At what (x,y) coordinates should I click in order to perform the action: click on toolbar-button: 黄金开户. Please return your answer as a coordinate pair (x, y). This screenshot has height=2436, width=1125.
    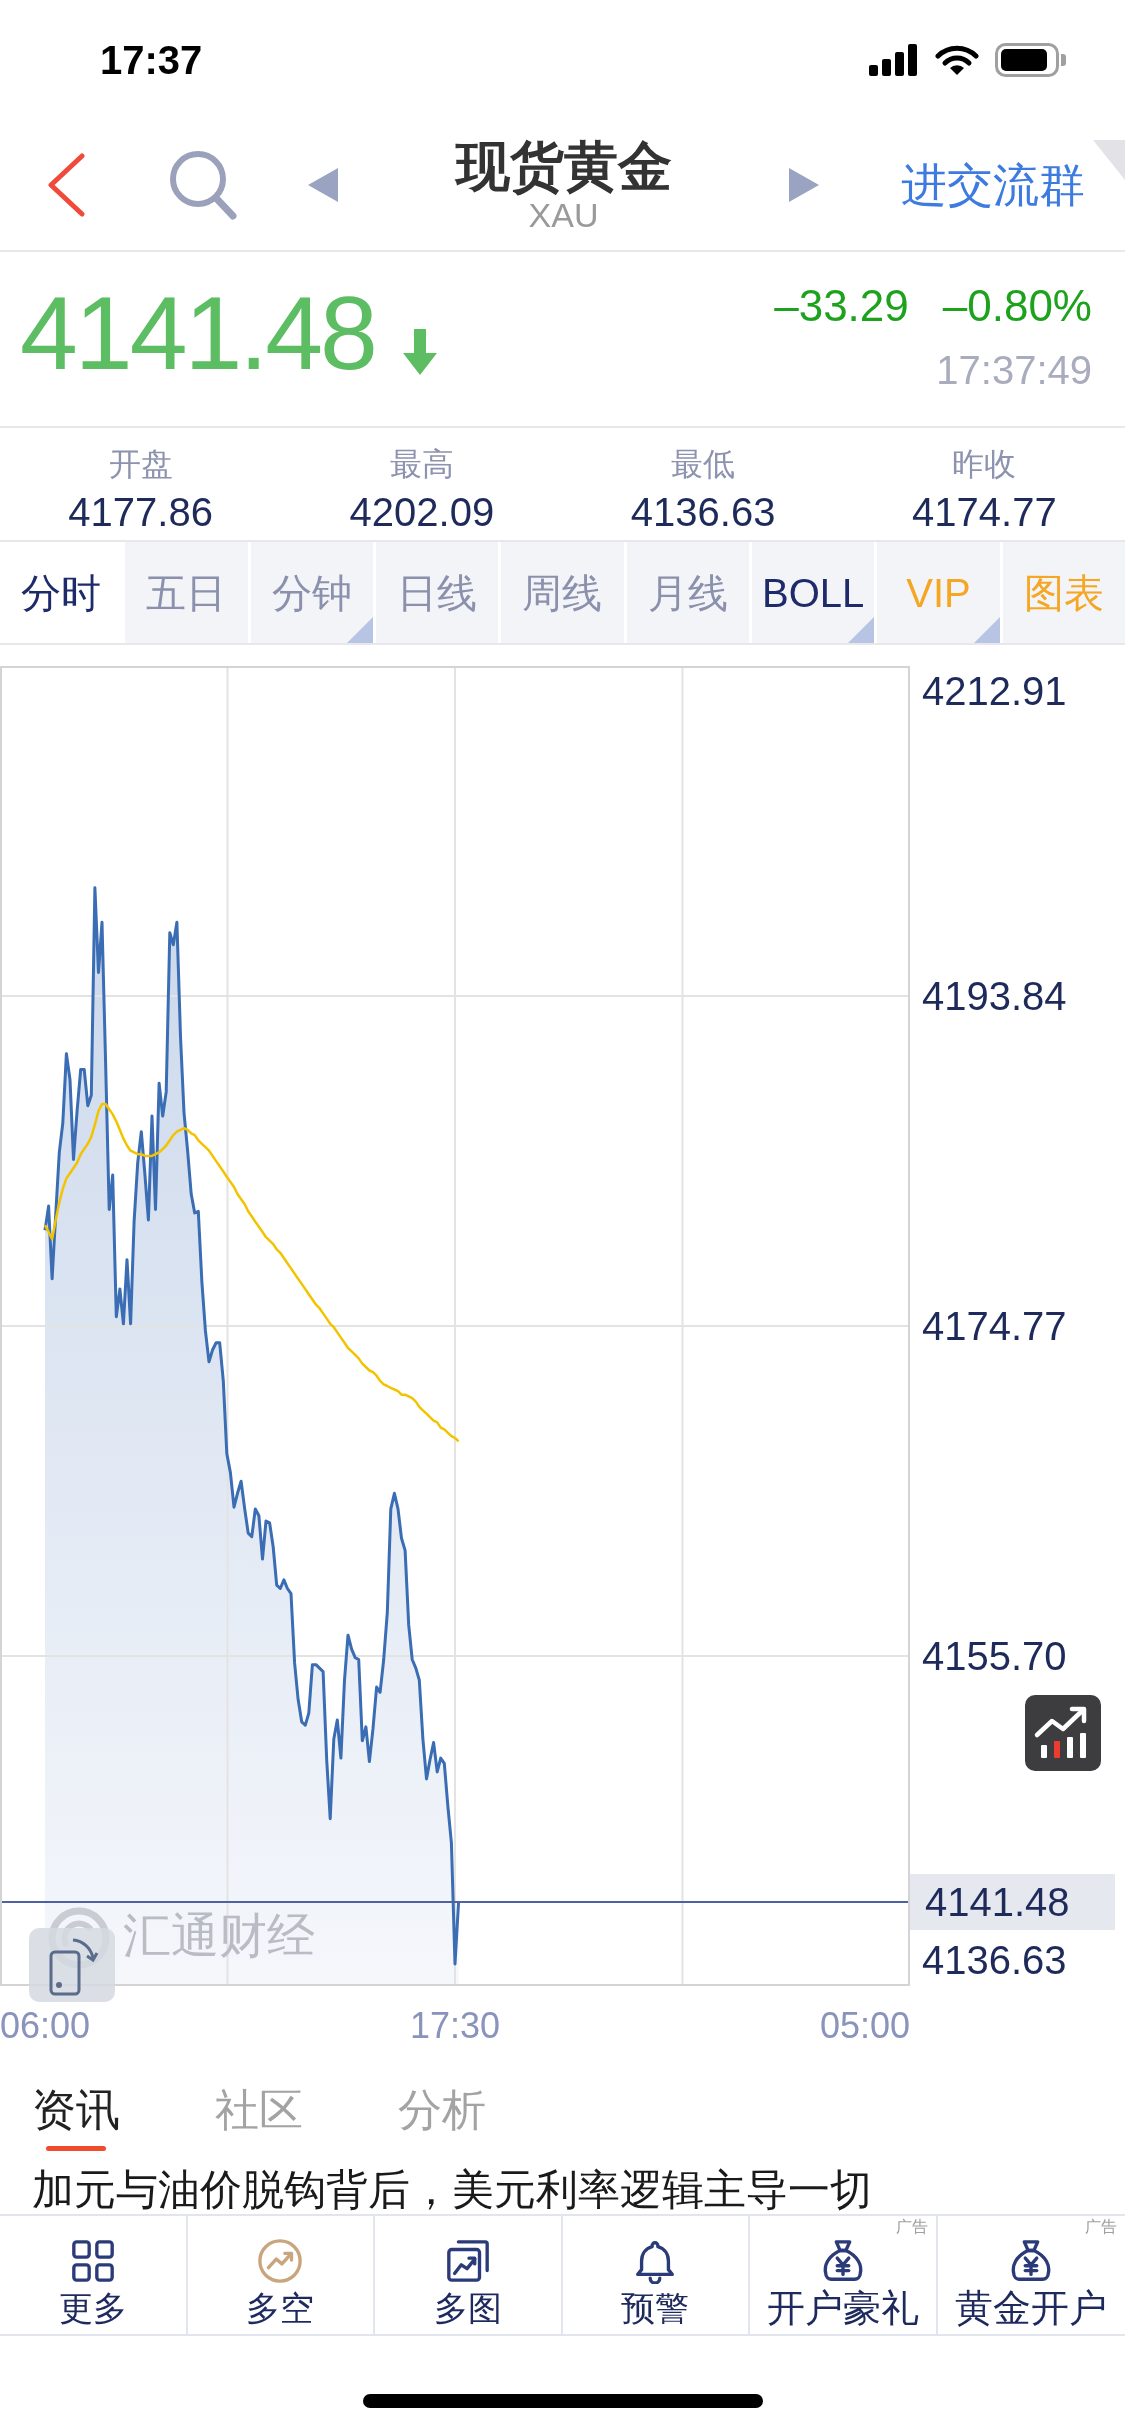
    Looking at the image, I should click on (1031, 2283).